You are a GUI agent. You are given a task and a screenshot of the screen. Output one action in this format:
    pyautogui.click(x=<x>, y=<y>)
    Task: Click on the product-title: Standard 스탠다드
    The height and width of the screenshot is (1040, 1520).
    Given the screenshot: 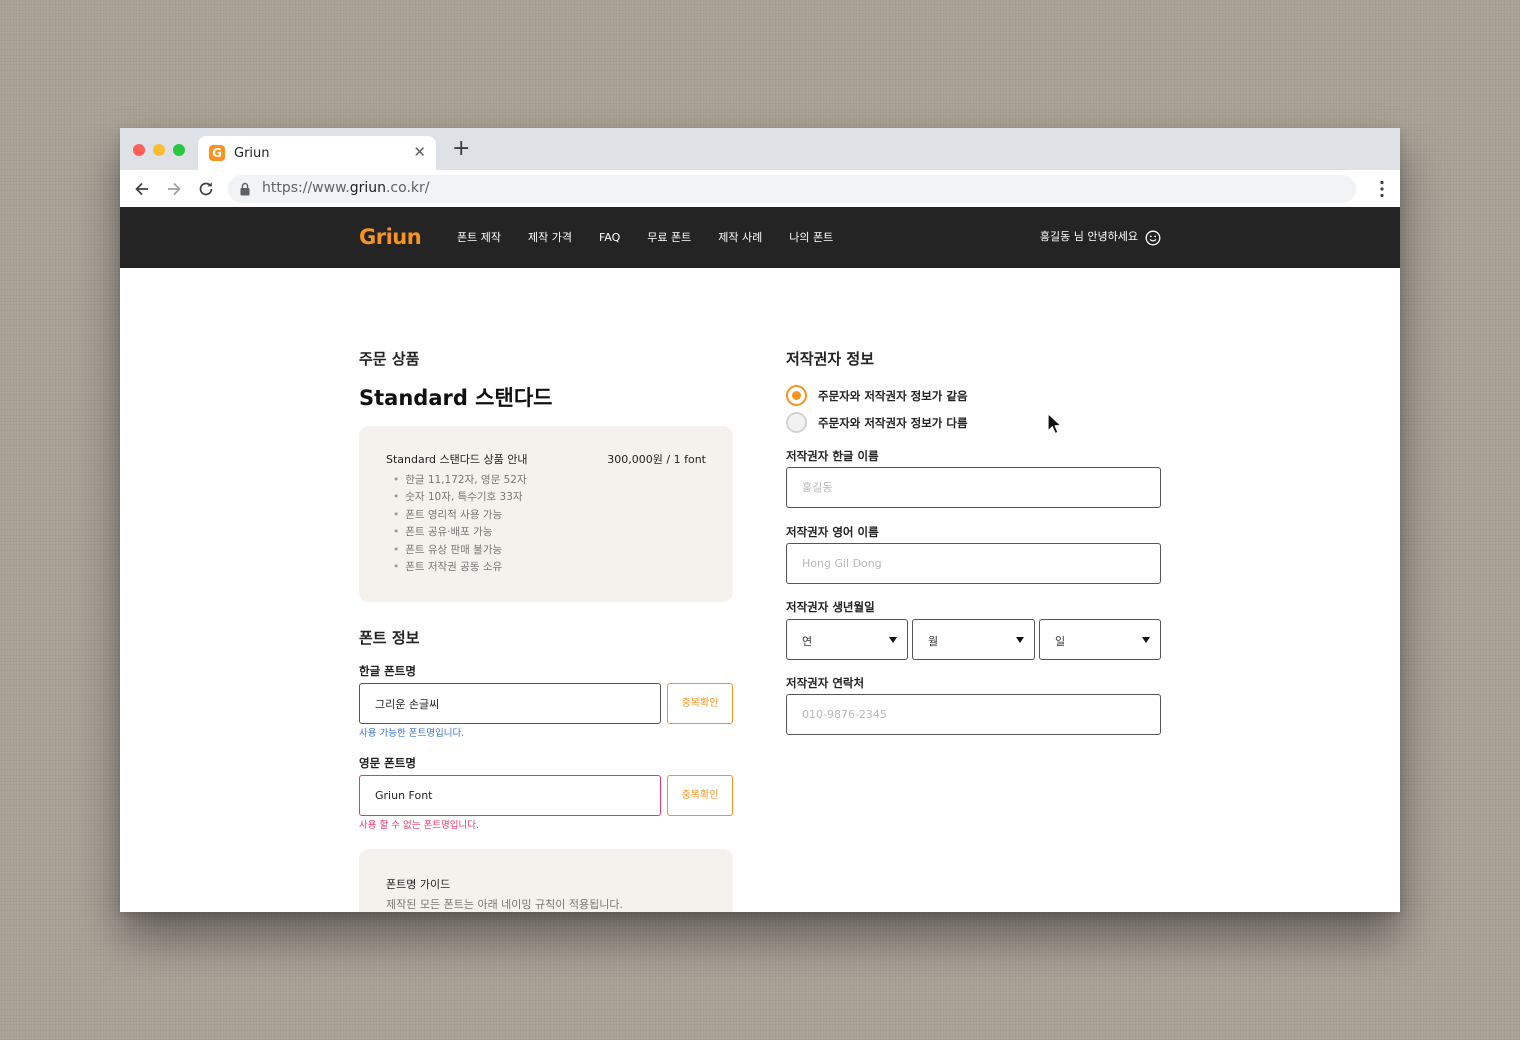 What is the action you would take?
    pyautogui.click(x=456, y=398)
    